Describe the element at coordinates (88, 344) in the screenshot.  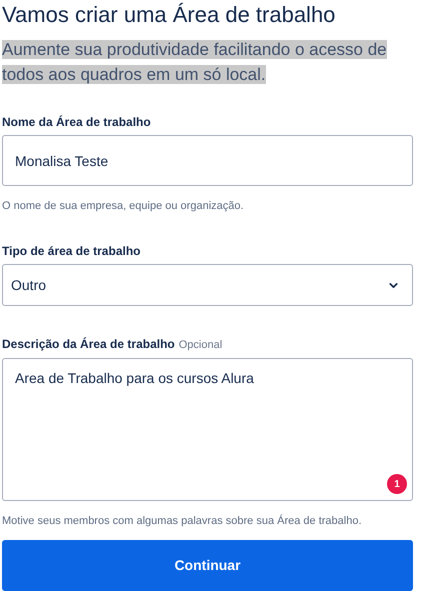
I see `field-label: Descrição da Área de trabalho` at that location.